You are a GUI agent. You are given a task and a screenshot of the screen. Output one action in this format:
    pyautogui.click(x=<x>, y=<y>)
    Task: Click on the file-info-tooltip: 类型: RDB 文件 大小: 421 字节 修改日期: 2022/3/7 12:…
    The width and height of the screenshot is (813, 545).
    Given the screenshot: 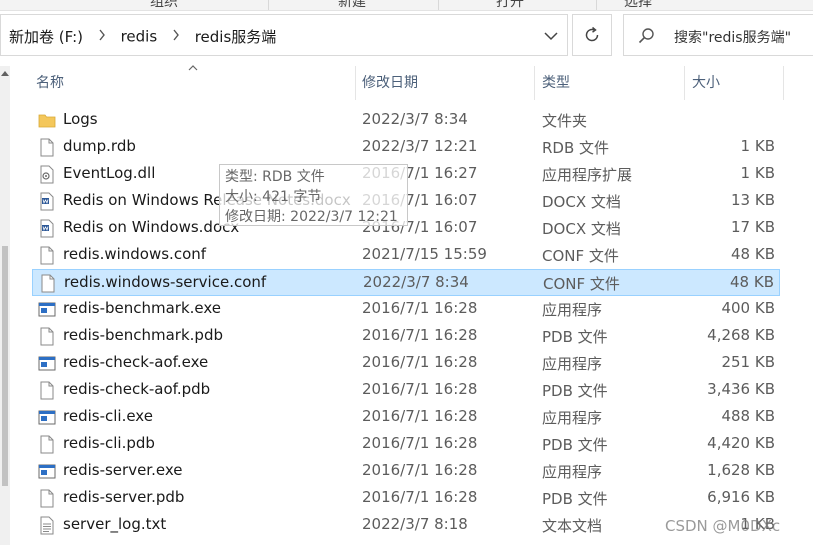 What is the action you would take?
    pyautogui.click(x=313, y=195)
    